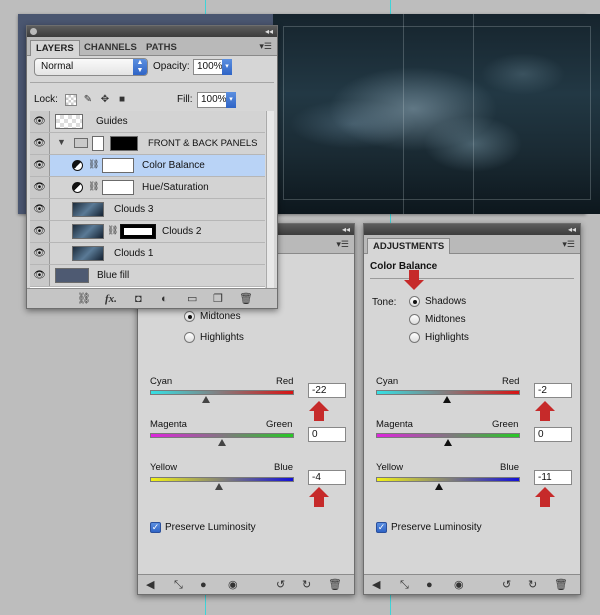 The height and width of the screenshot is (615, 600). Describe the element at coordinates (472, 244) in the screenshot. I see `panel-tabbar: ADJUSTMENTS ▾☰` at that location.